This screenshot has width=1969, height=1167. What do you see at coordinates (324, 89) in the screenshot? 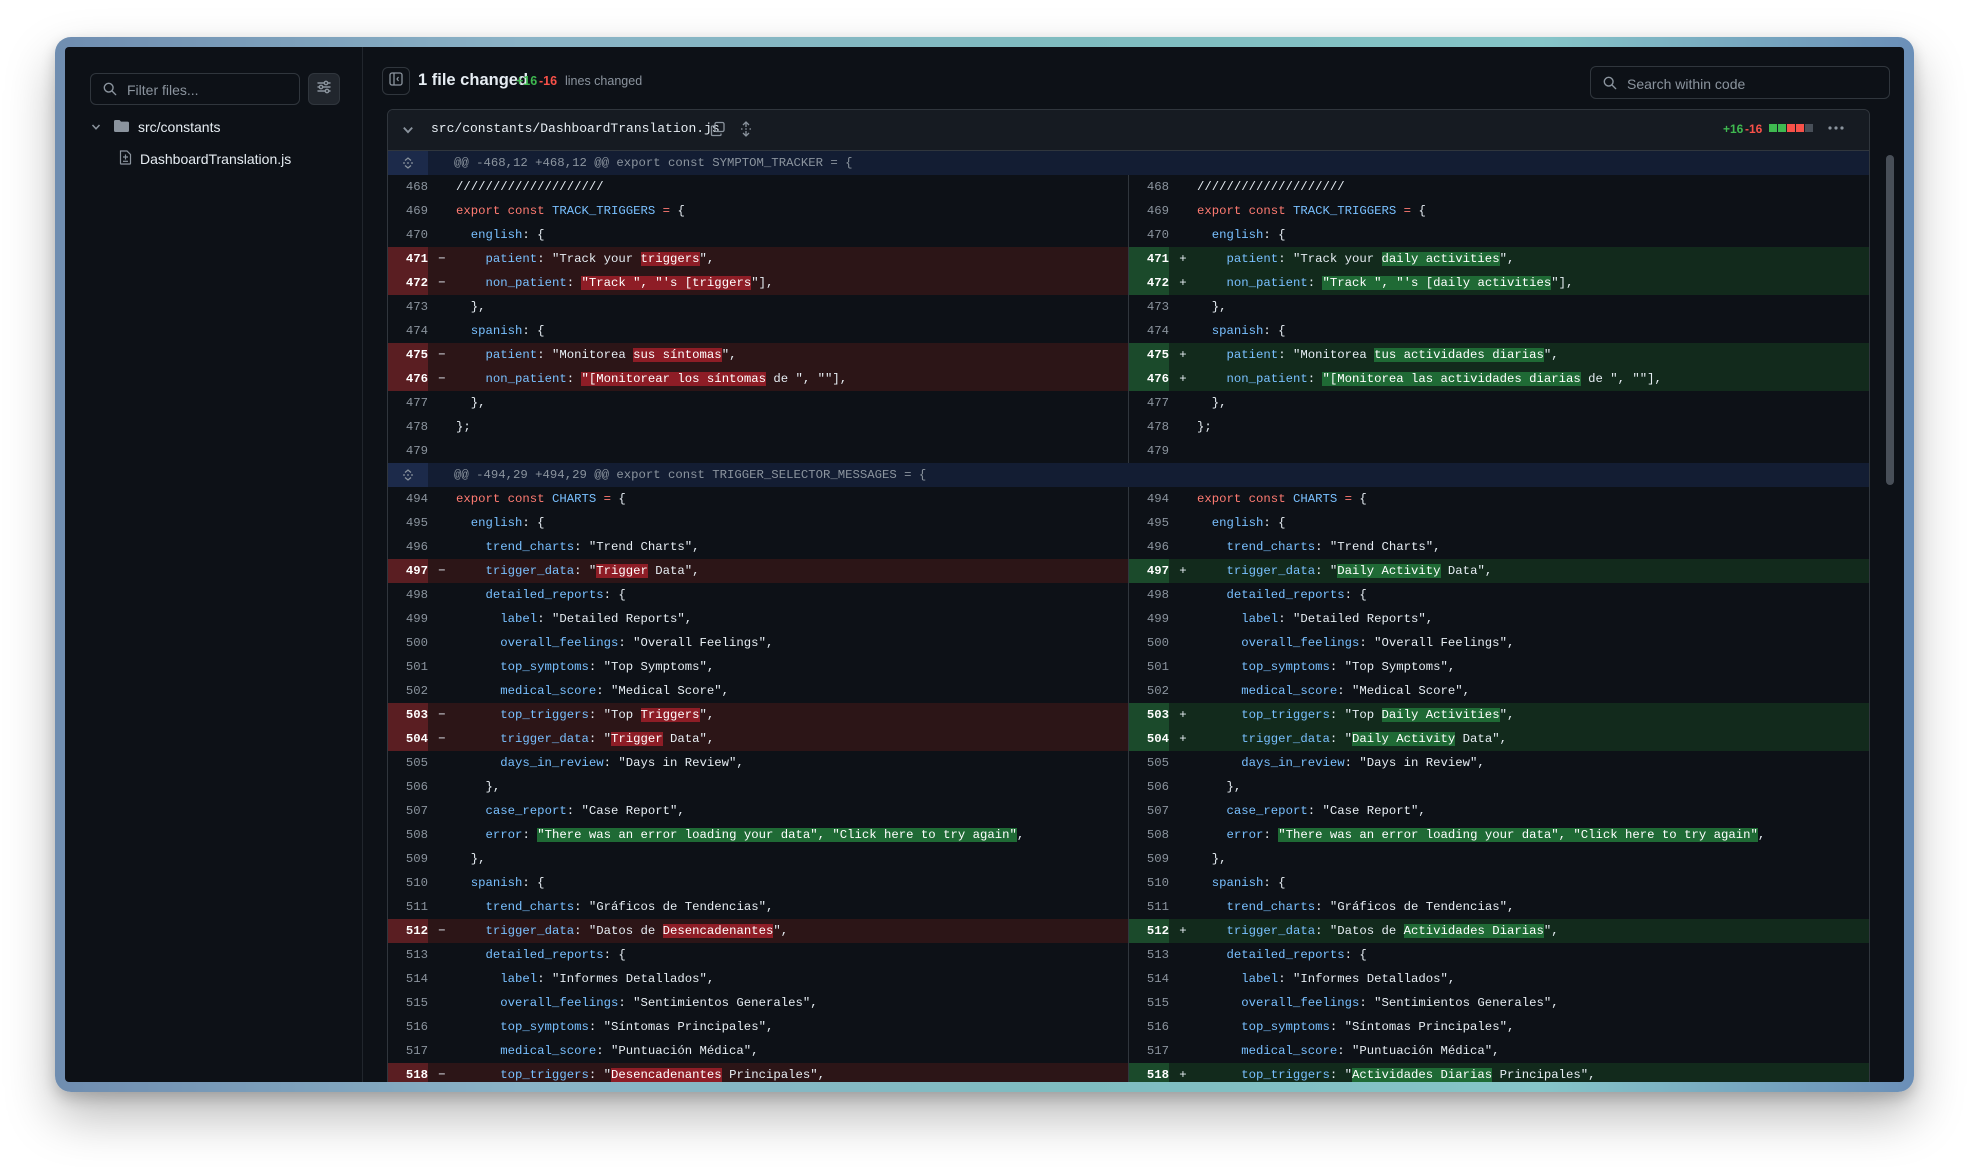
I see `filter-options-button` at bounding box center [324, 89].